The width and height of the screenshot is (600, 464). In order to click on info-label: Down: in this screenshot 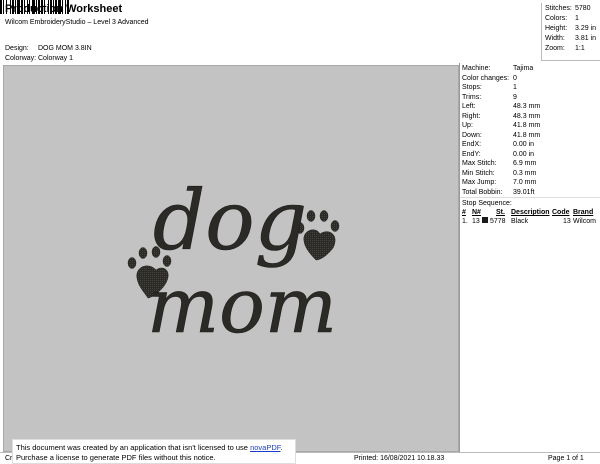, I will do `click(472, 135)`.